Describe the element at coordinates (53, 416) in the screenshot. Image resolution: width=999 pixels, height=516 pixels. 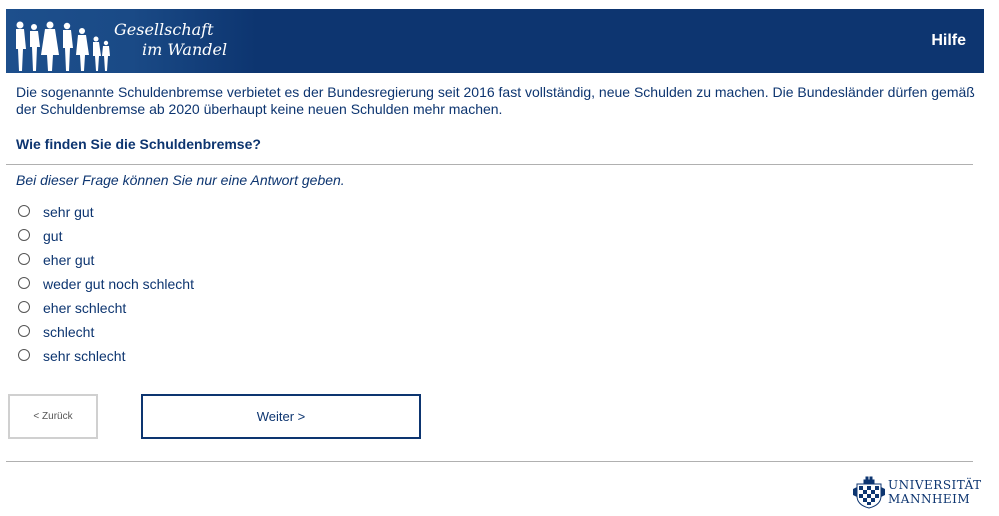
I see `back-button: < Zurück` at that location.